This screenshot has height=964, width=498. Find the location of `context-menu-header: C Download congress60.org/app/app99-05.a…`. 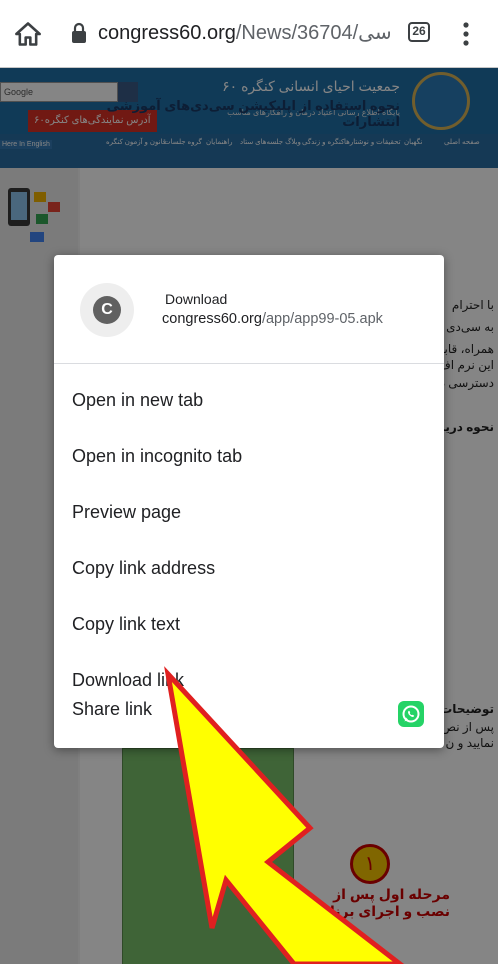

context-menu-header: C Download congress60.org/app/app99-05.a… is located at coordinates (249, 309).